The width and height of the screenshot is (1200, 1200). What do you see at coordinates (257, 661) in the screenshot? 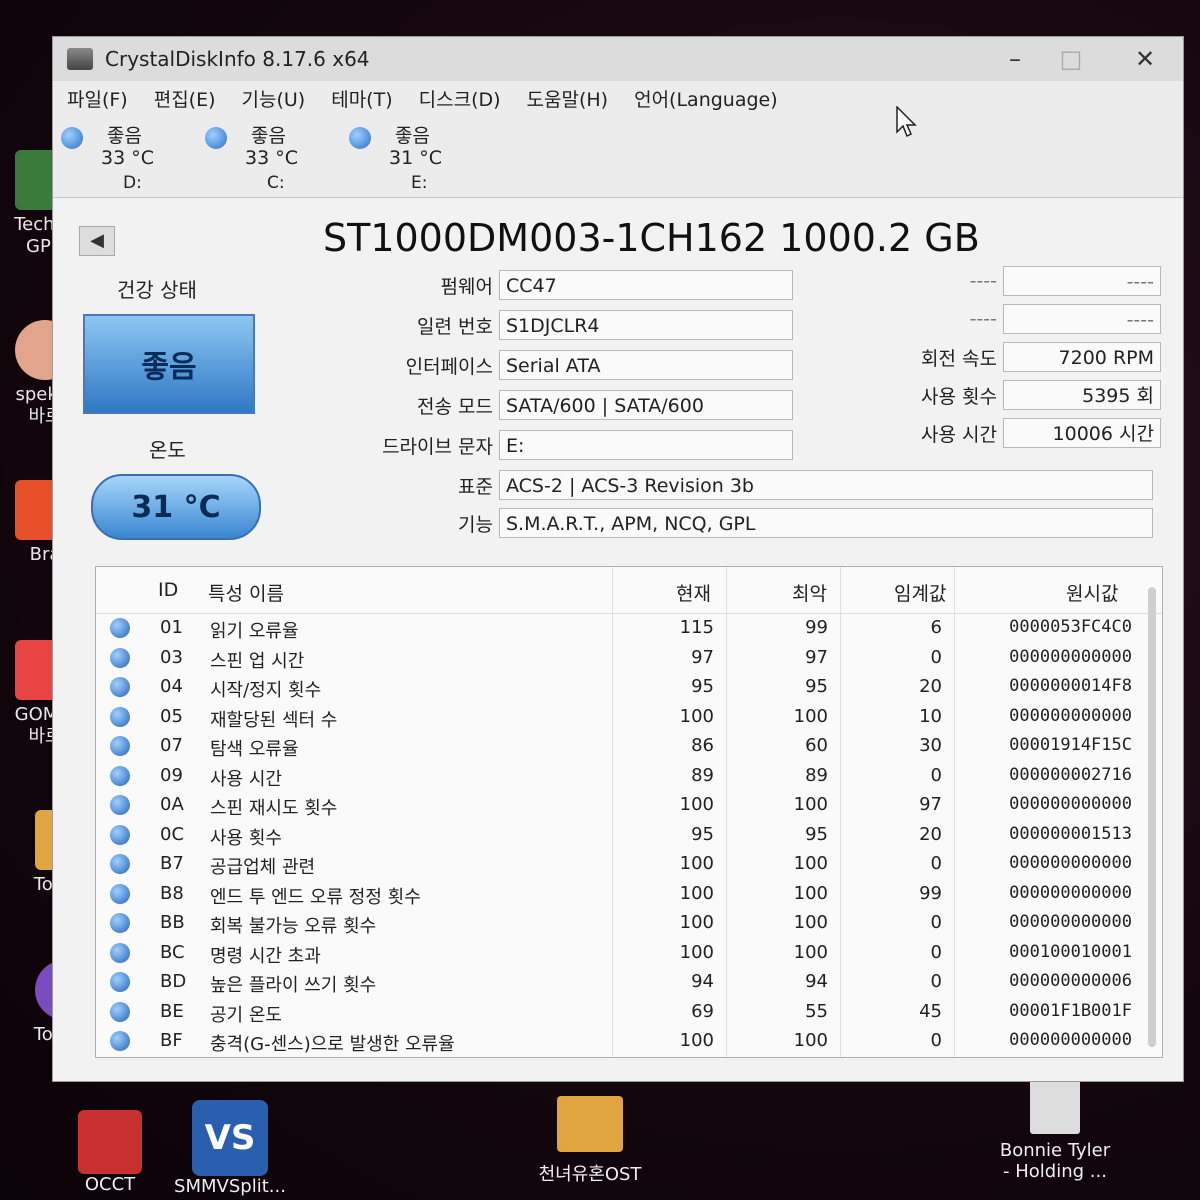
I see `attribute-name: 스핀 업 시간` at bounding box center [257, 661].